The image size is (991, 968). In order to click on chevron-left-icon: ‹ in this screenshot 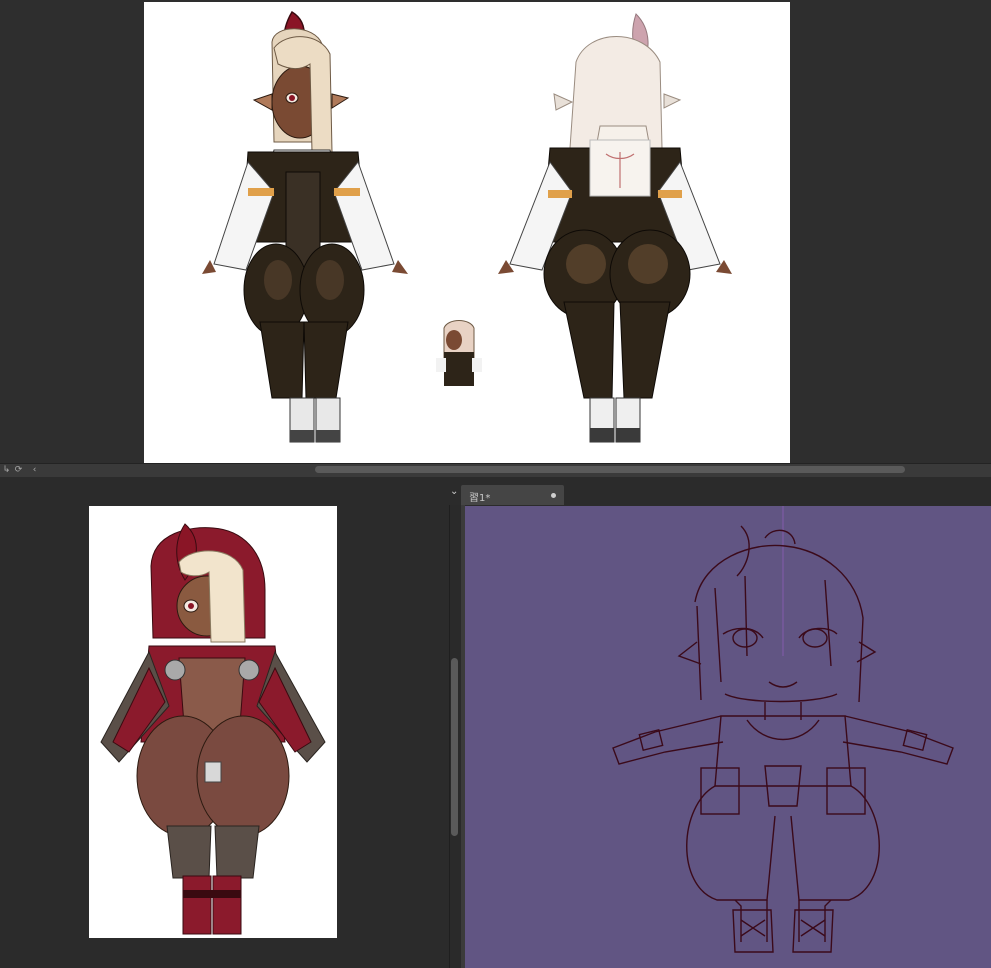, I will do `click(34, 470)`.